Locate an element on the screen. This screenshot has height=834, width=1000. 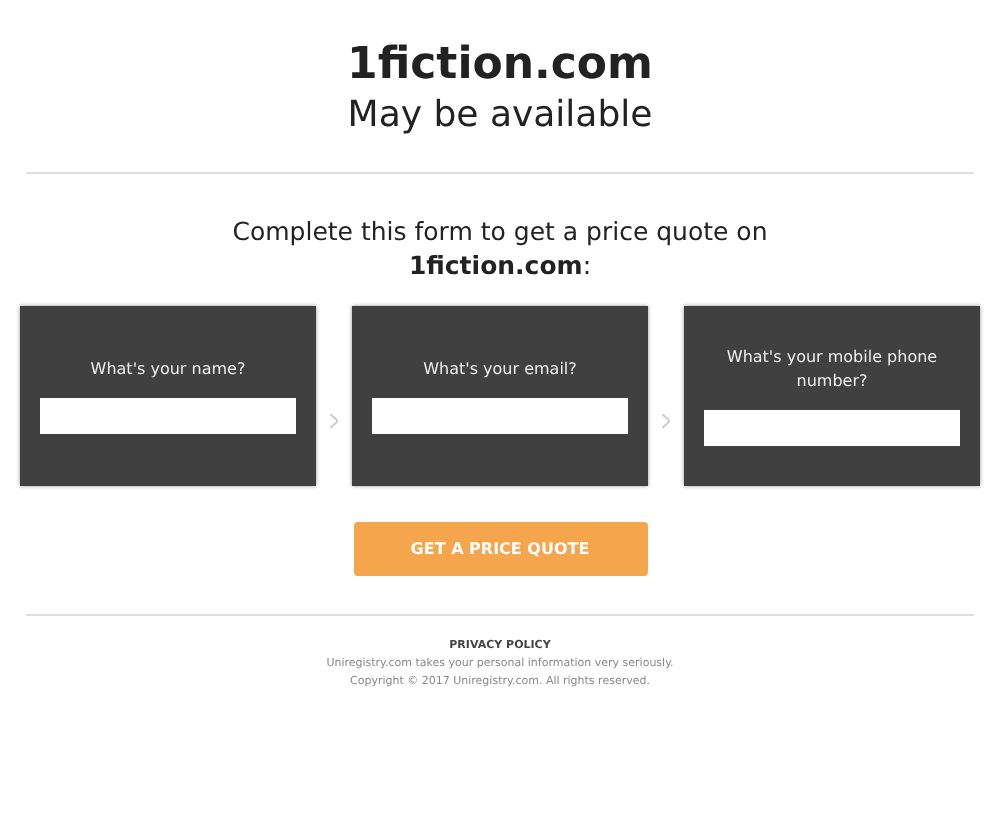
field-label: What's your mobile phone number? is located at coordinates (832, 370).